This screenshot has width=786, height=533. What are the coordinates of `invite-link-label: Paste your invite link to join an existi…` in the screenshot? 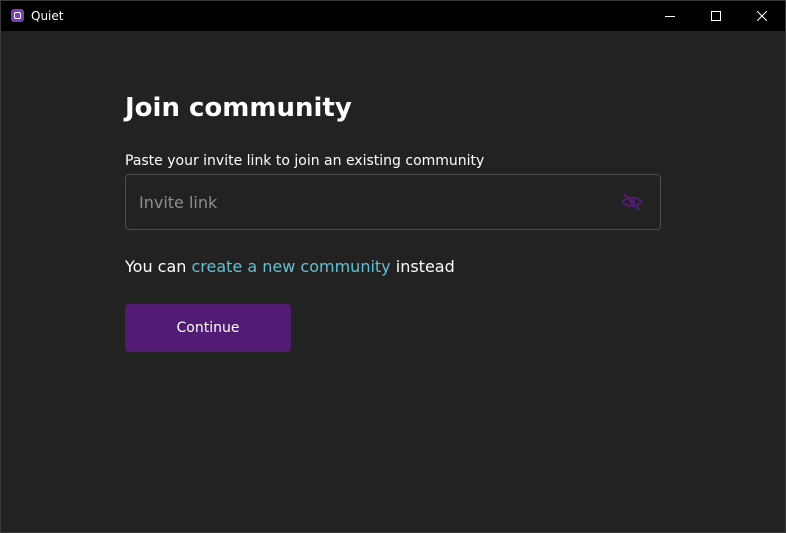 It's located at (305, 161).